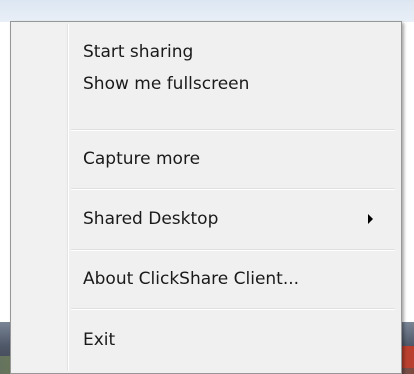  What do you see at coordinates (68, 197) in the screenshot?
I see `menu-gutter-divider` at bounding box center [68, 197].